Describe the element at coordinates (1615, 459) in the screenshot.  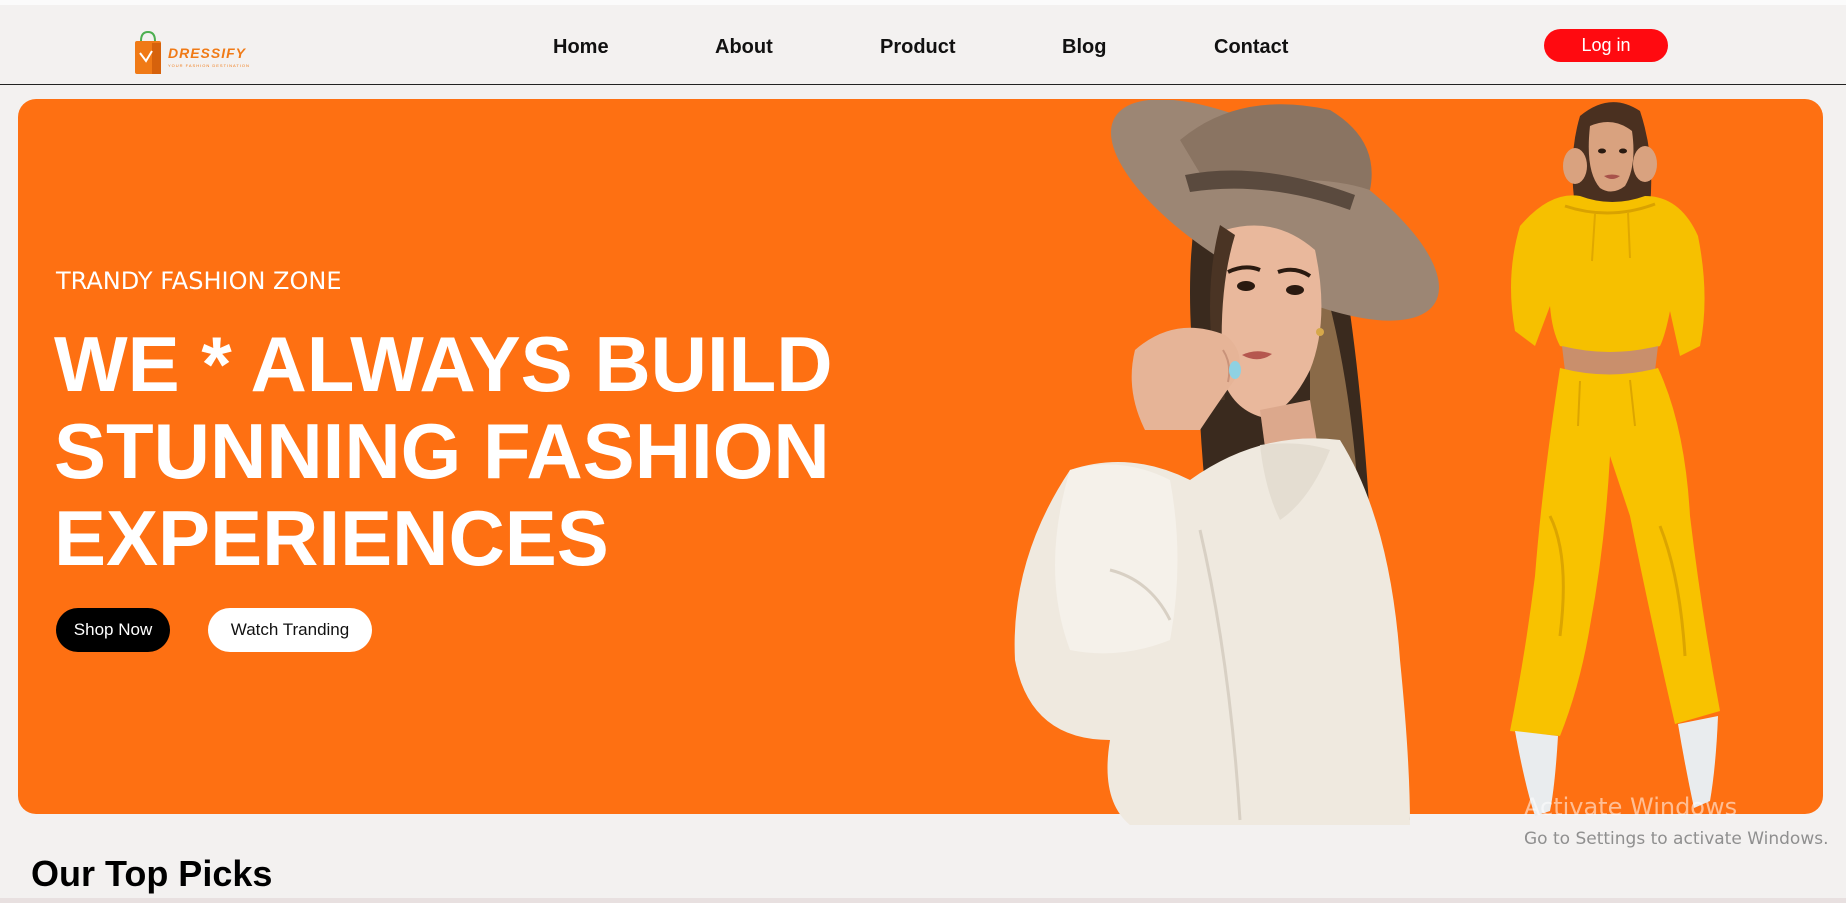
I see `model-yellow-tracksuit-image` at that location.